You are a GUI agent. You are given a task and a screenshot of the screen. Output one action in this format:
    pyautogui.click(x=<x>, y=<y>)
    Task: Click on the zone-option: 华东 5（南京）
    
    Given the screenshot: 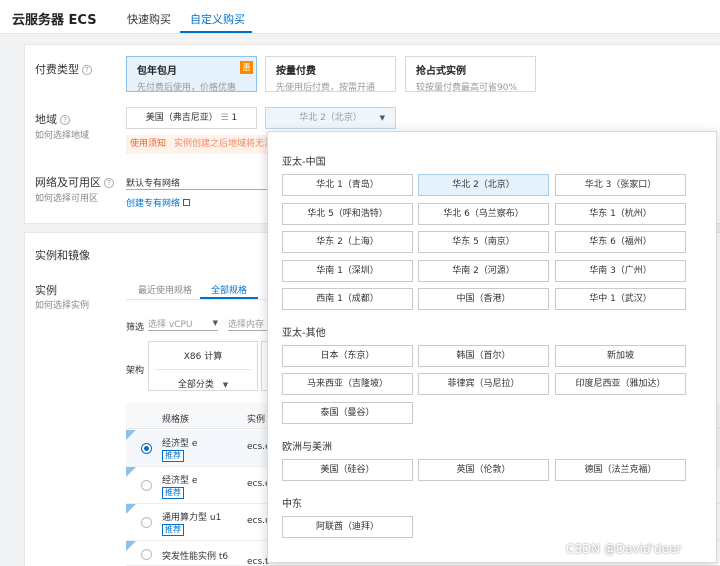 What is the action you would take?
    pyautogui.click(x=483, y=242)
    